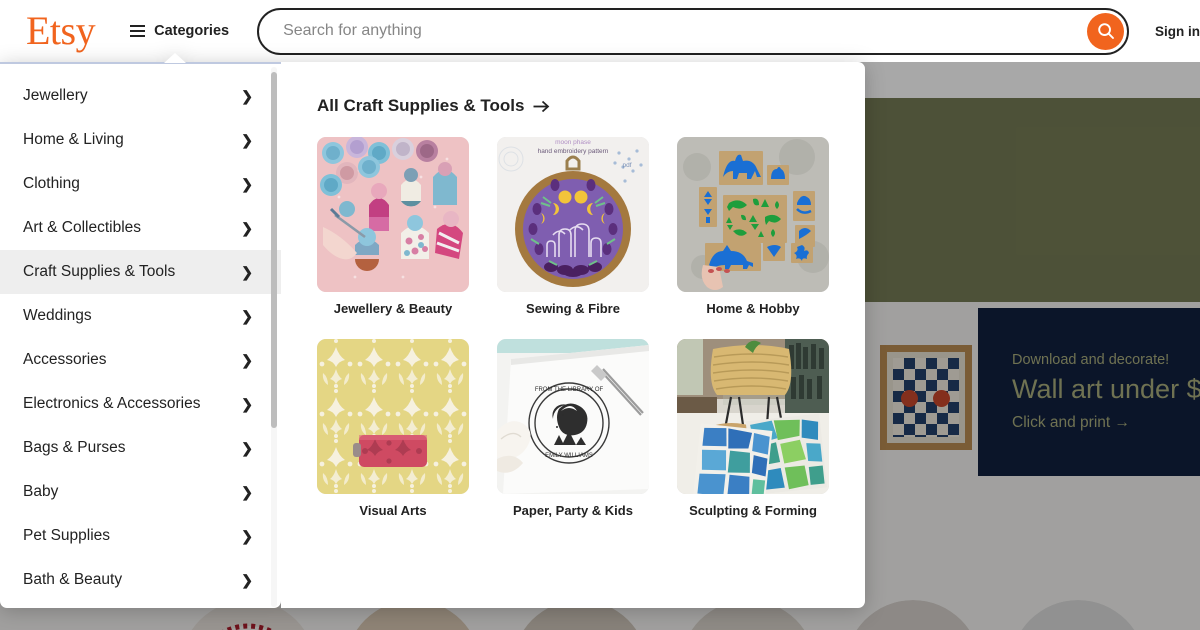  Describe the element at coordinates (541, 106) in the screenshot. I see `arrow-right-icon` at that location.